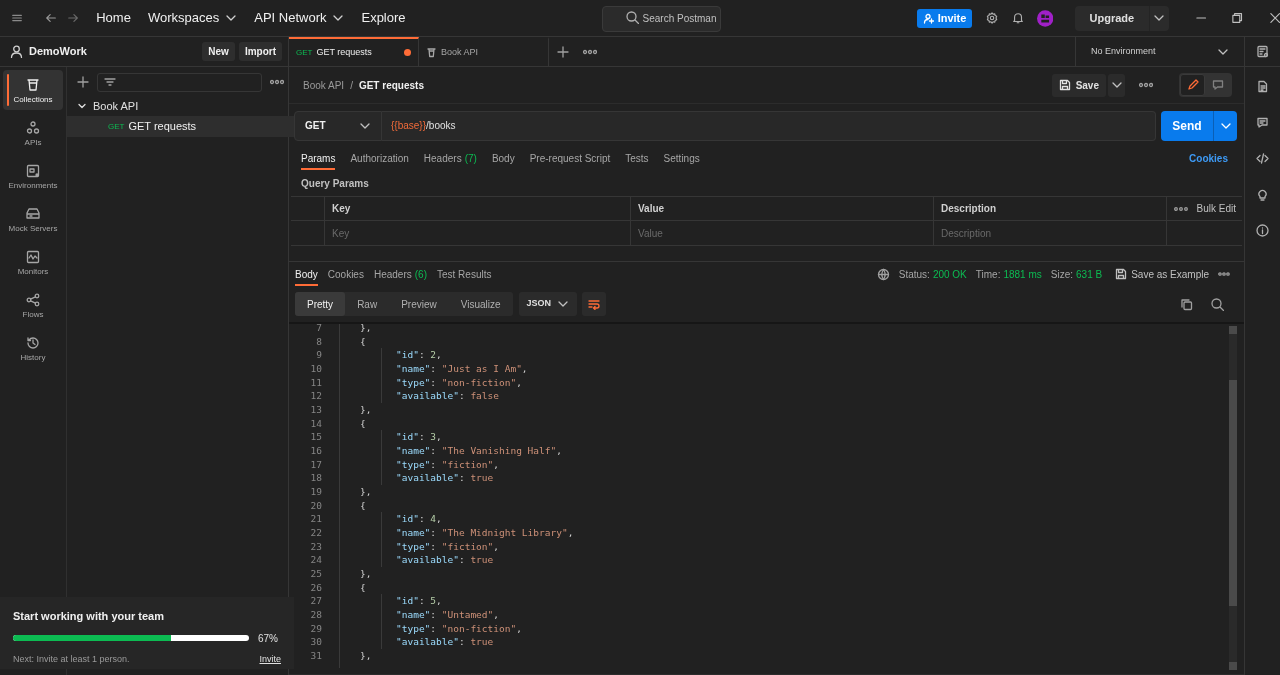 This screenshot has height=675, width=1280. Describe the element at coordinates (1186, 304) in the screenshot. I see `copy-icon` at that location.